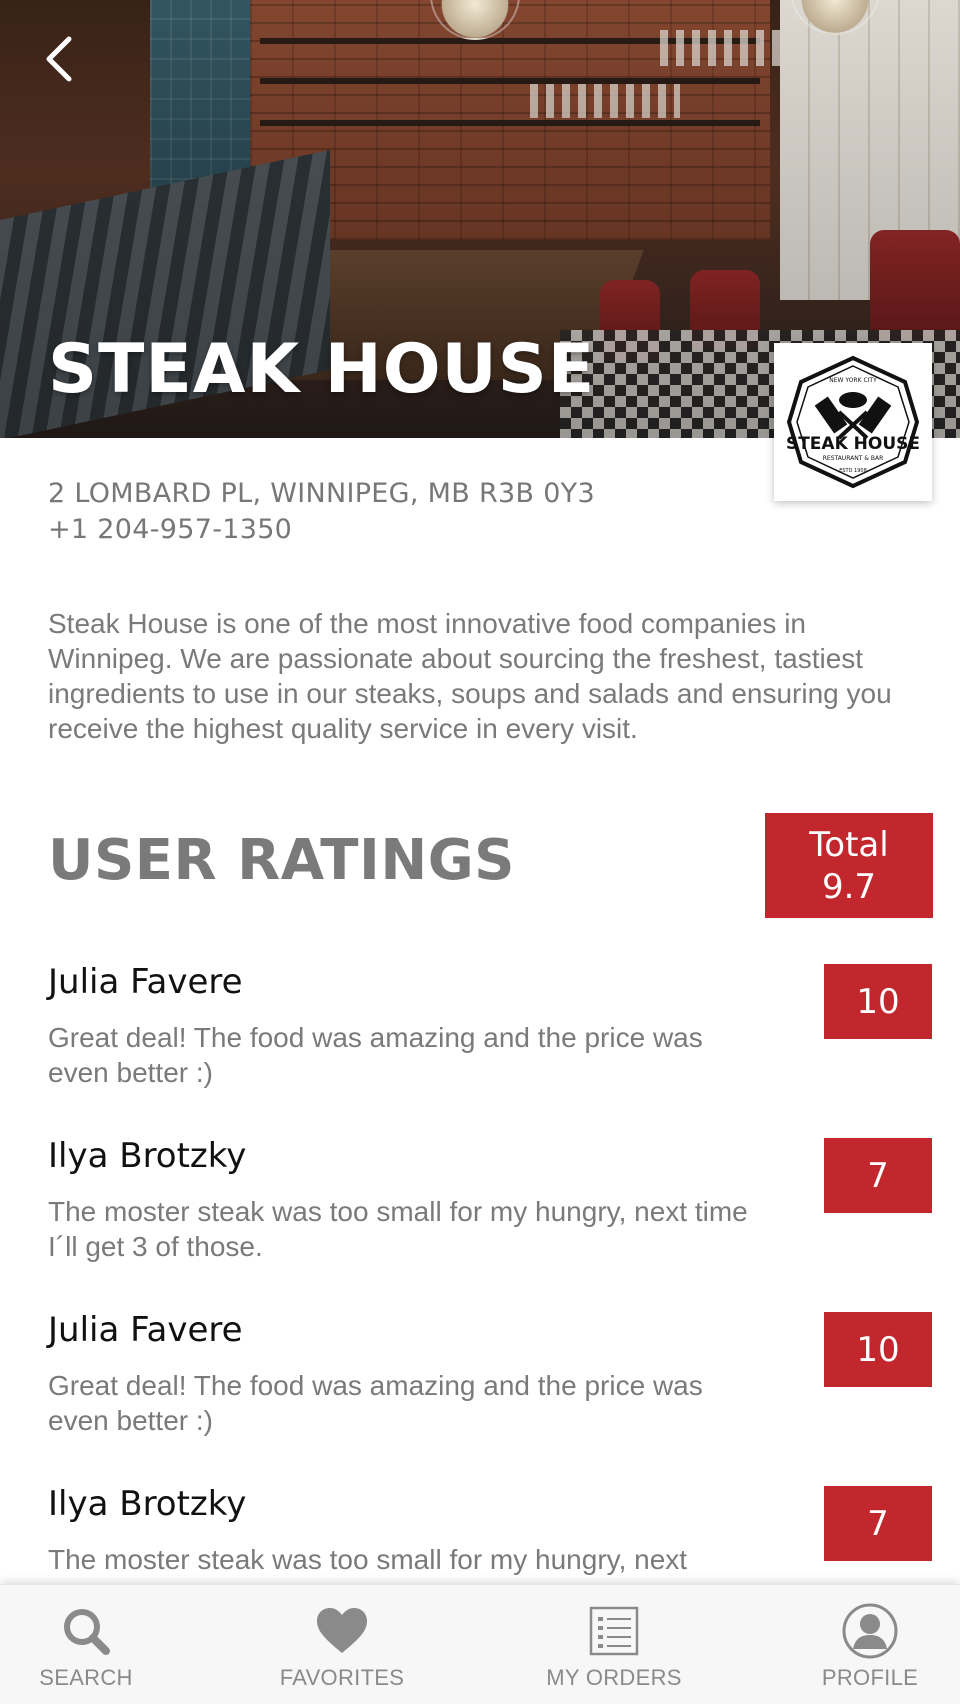 This screenshot has width=960, height=1704. I want to click on total-rating-badge: Total 9.7, so click(849, 865).